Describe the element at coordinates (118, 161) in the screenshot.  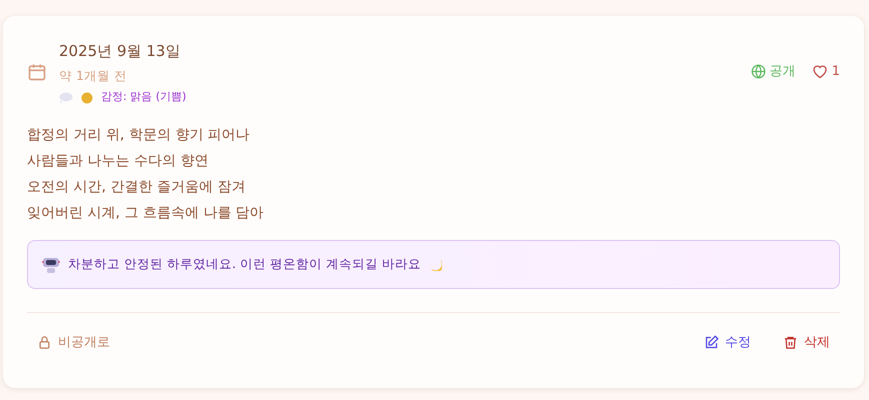
I see `poem-line: 사람들과 나누는 수다의 향연` at that location.